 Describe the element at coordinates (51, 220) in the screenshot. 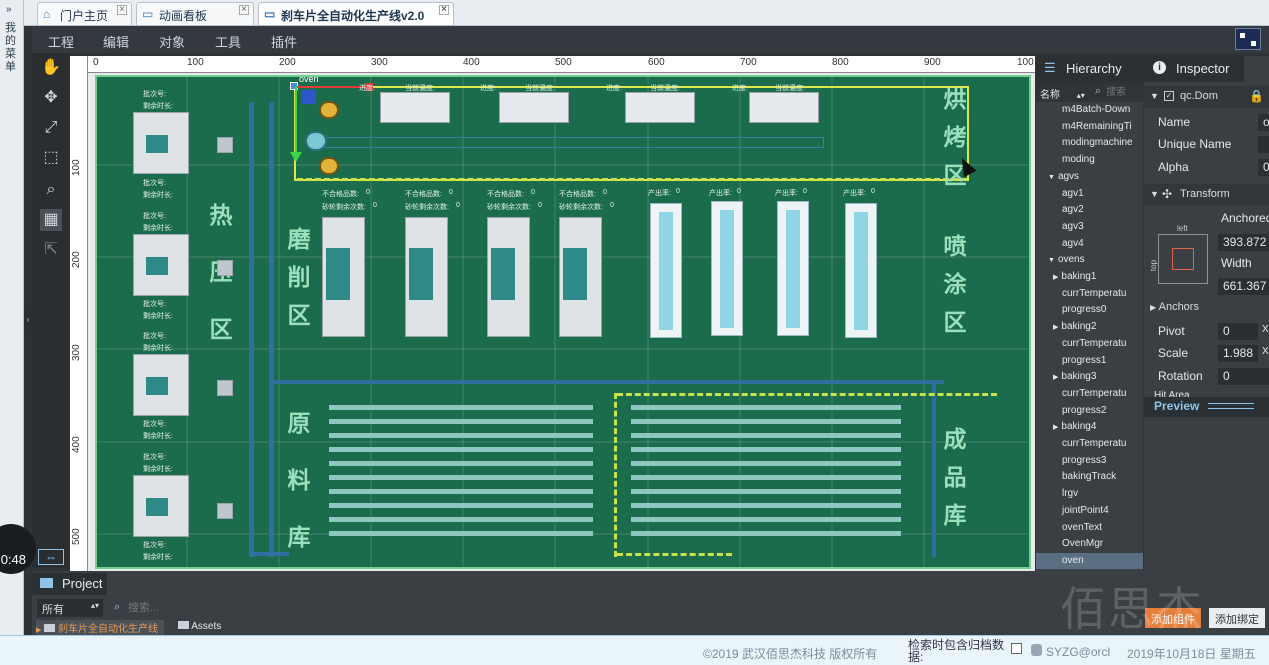

I see `grid-icon: ▦` at that location.